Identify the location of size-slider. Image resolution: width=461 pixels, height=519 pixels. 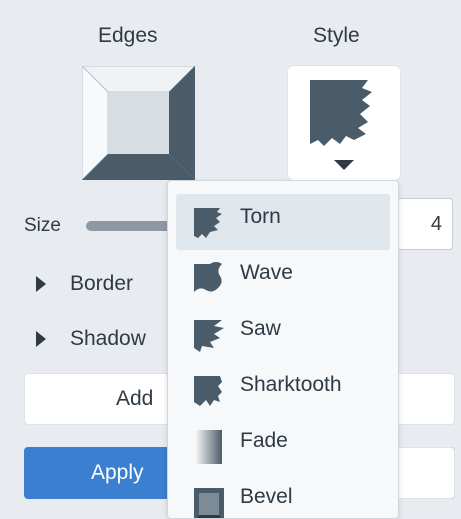
(131, 226).